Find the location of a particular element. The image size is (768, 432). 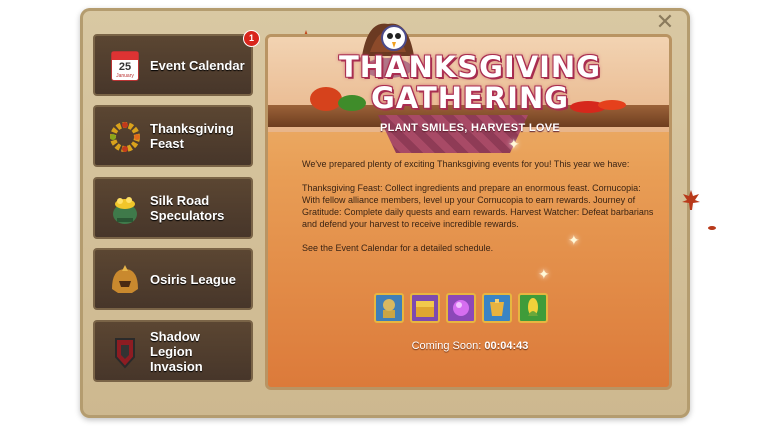

coming-soon-label: Coming Soon: is located at coordinates (446, 346).